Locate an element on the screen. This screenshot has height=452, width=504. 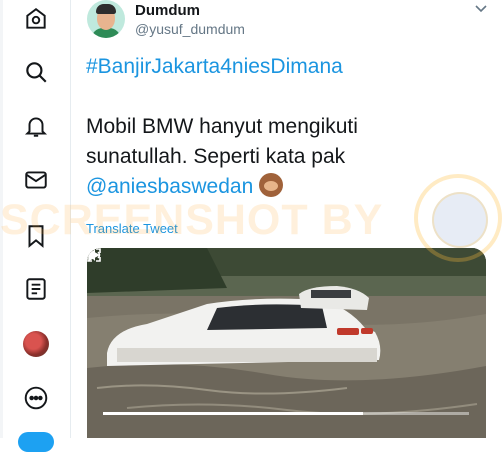
video-progress-bar is located at coordinates (286, 413).